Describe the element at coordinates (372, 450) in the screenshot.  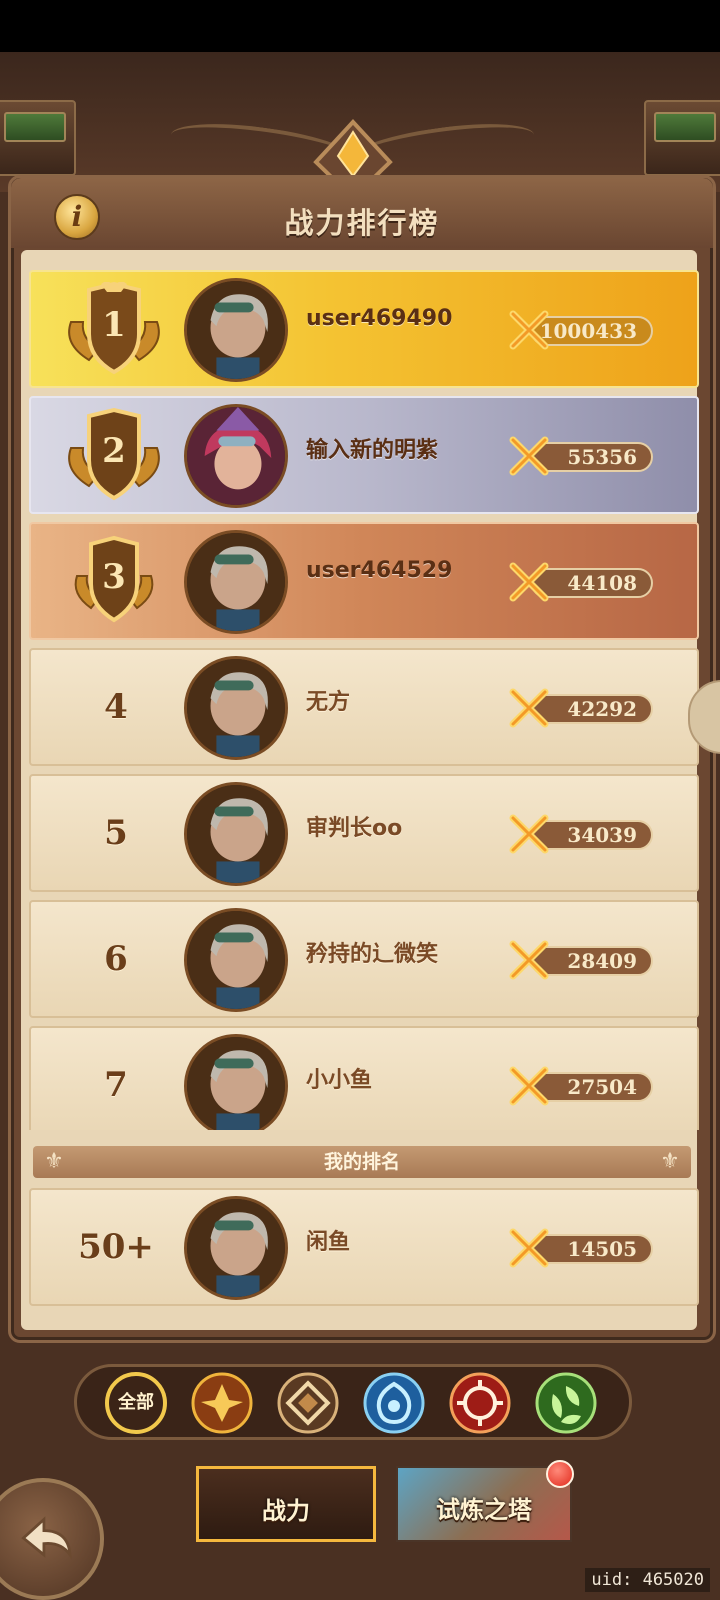
I see `player-name: 输入新的明紫` at that location.